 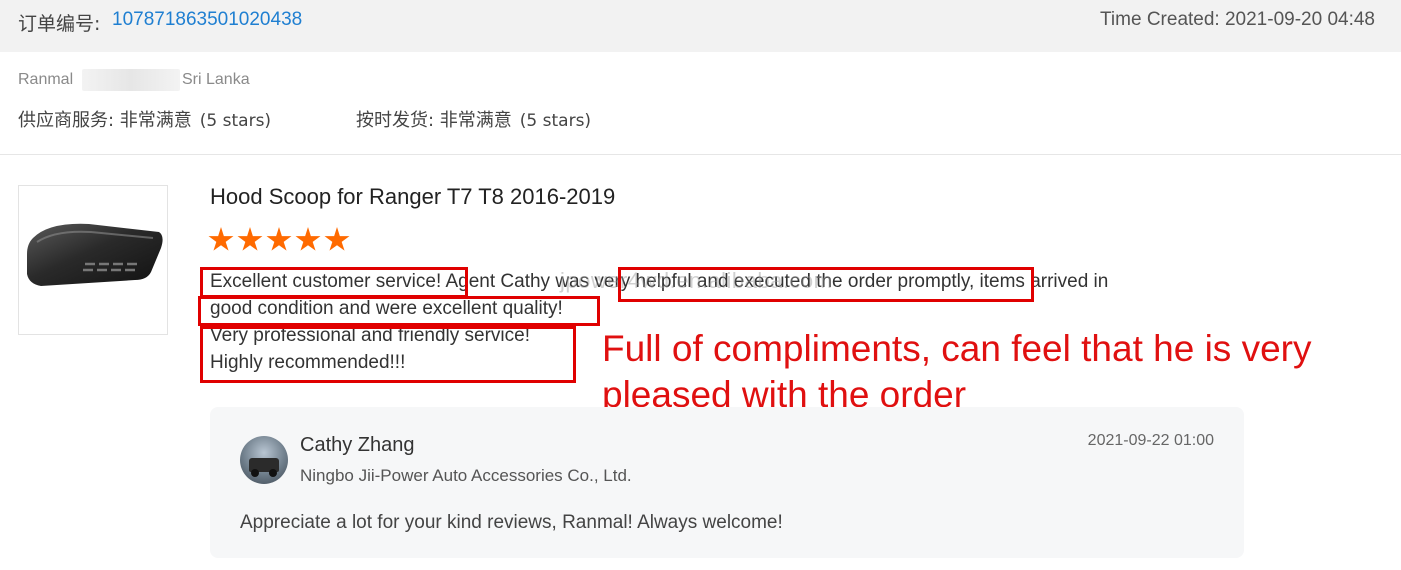 I want to click on on-time-delivery-rating: 按时发货: 非常满意 (5 stars), so click(x=473, y=119).